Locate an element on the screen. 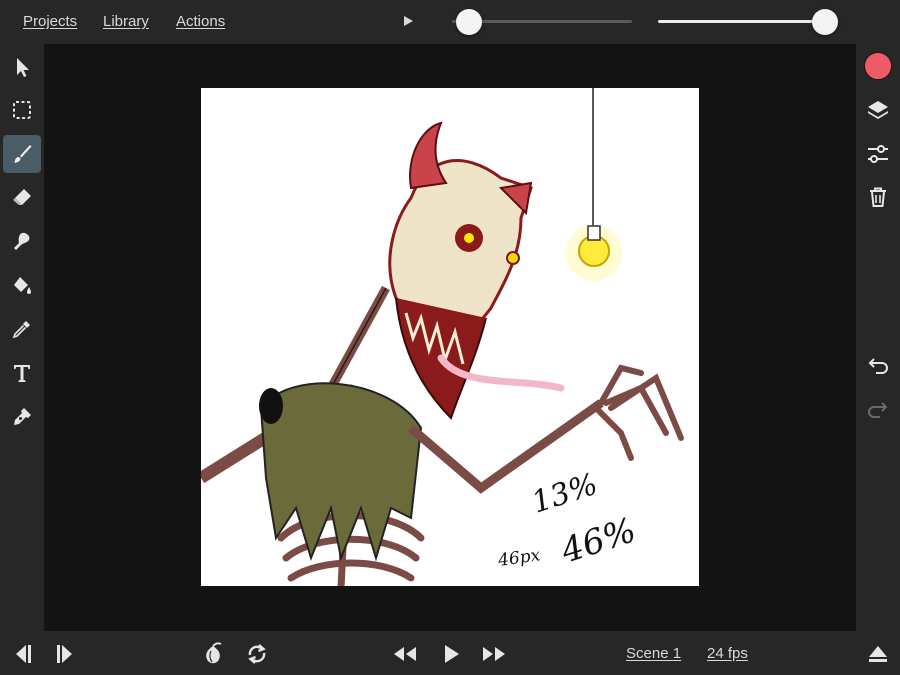 Image resolution: width=900 pixels, height=675 pixels. eyedropper-tool is located at coordinates (22, 329).